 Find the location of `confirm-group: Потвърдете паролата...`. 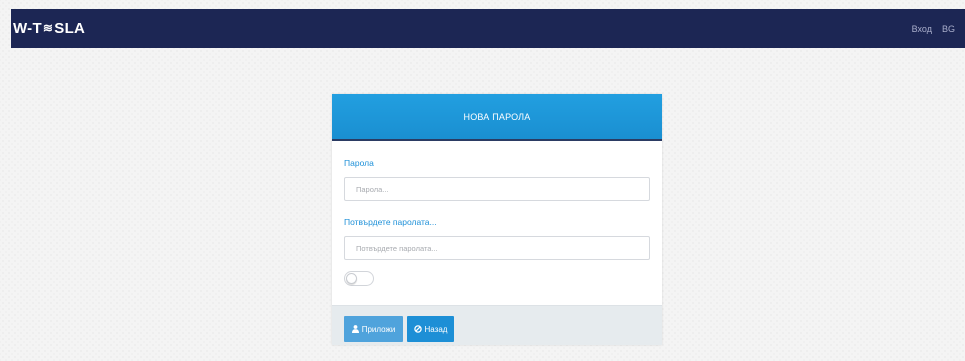

confirm-group: Потвърдете паролата... is located at coordinates (497, 238).